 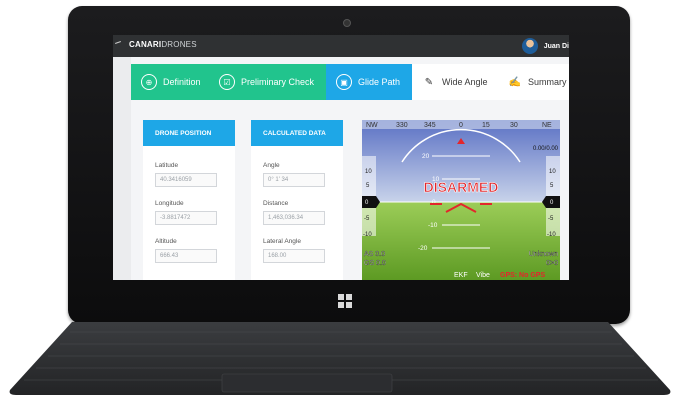 What do you see at coordinates (297, 133) in the screenshot?
I see `panel-title: CALCULATED DATA` at bounding box center [297, 133].